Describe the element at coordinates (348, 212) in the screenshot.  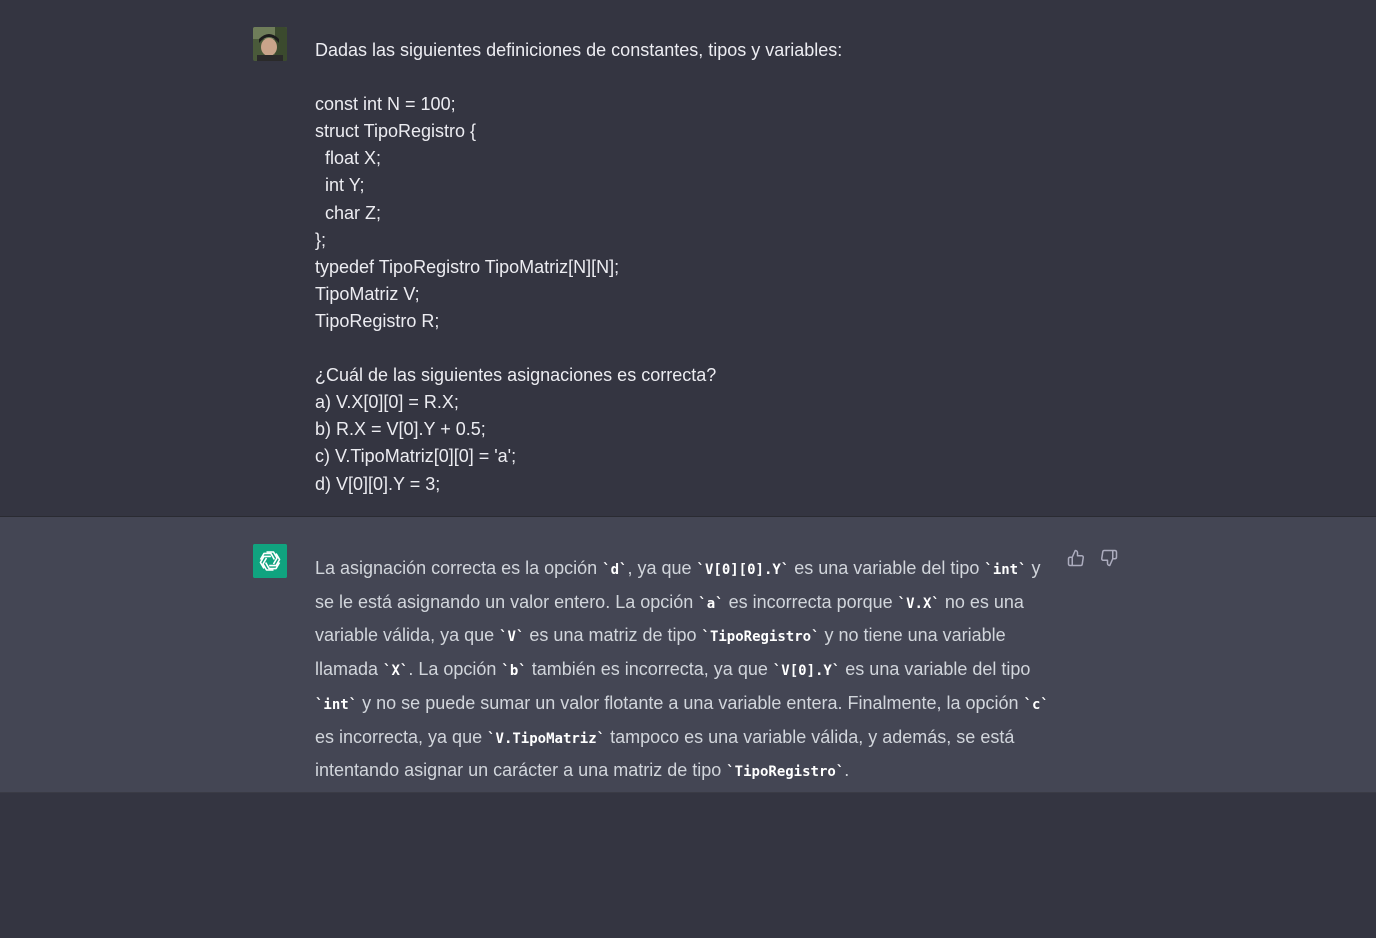
I see `user-message-line: char Z;` at that location.